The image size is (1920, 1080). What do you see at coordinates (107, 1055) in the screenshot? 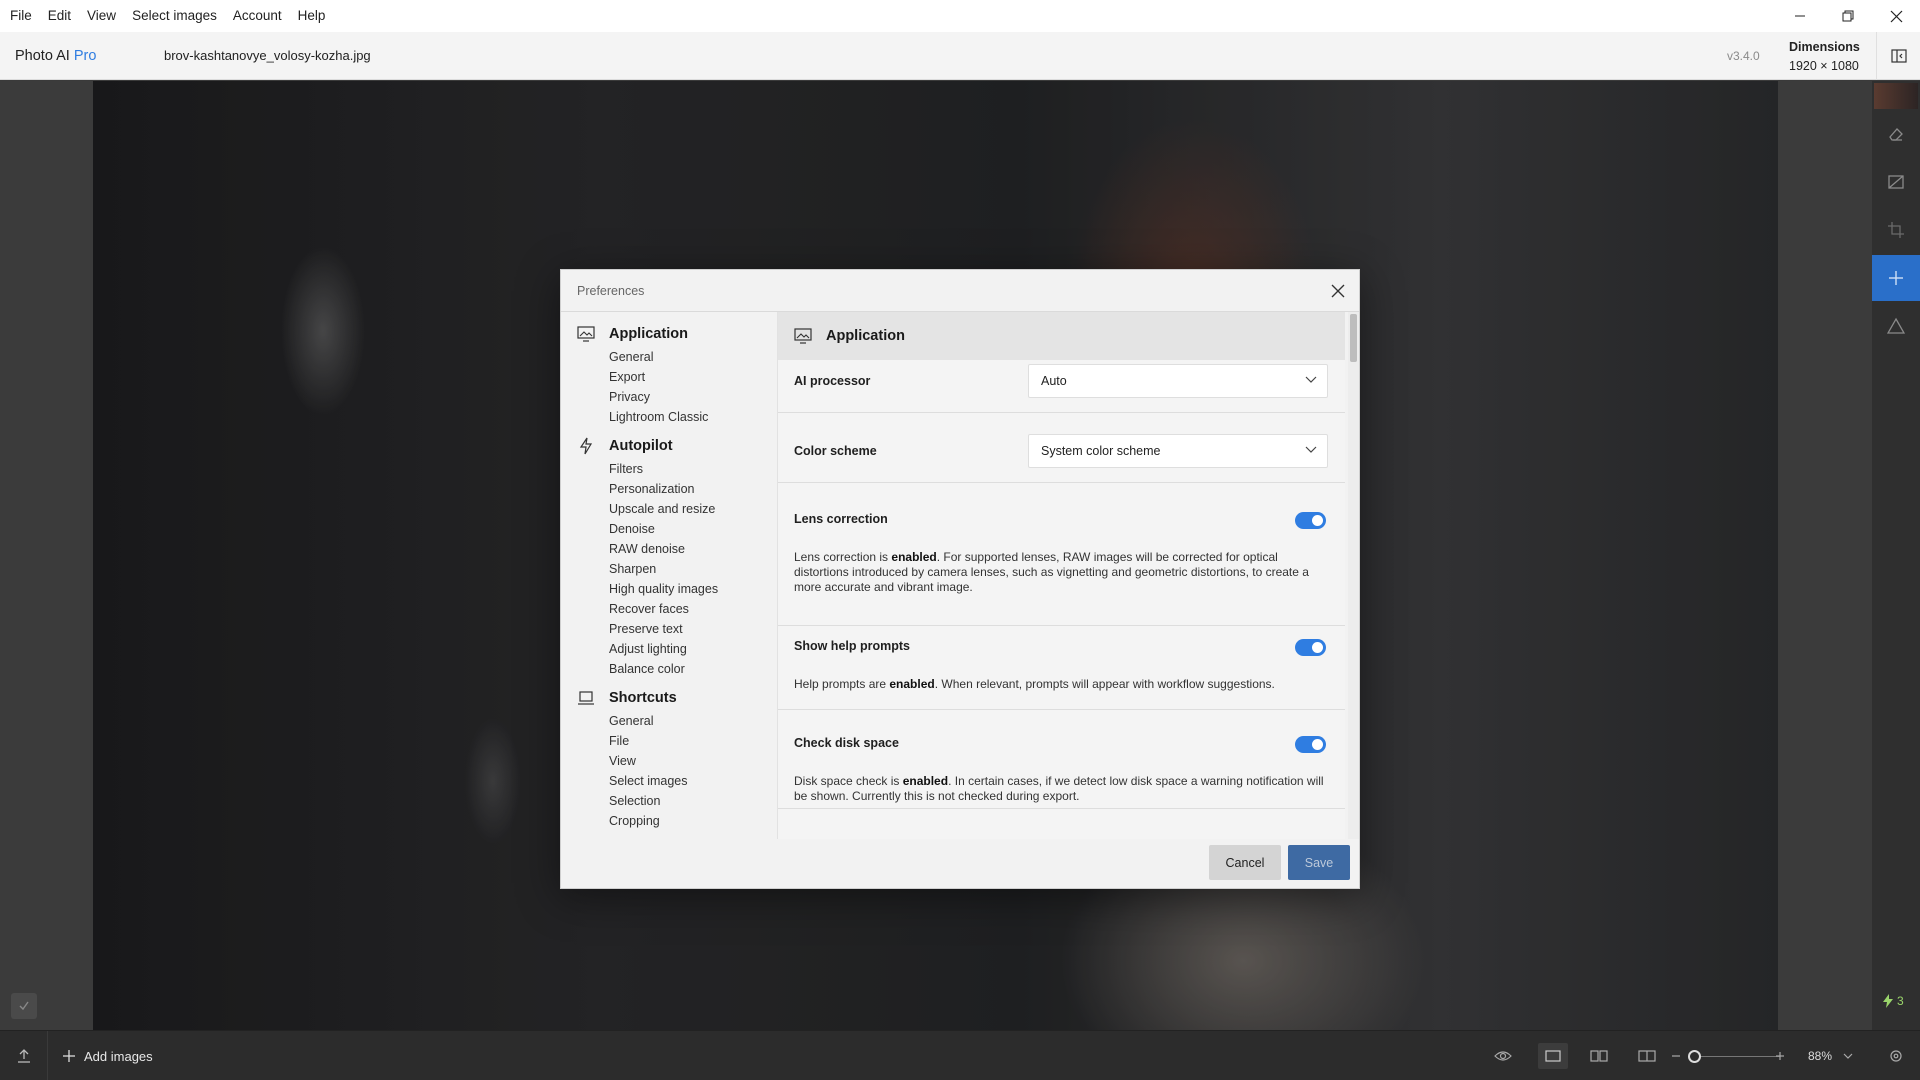
I see `add-images-button: Add images` at bounding box center [107, 1055].